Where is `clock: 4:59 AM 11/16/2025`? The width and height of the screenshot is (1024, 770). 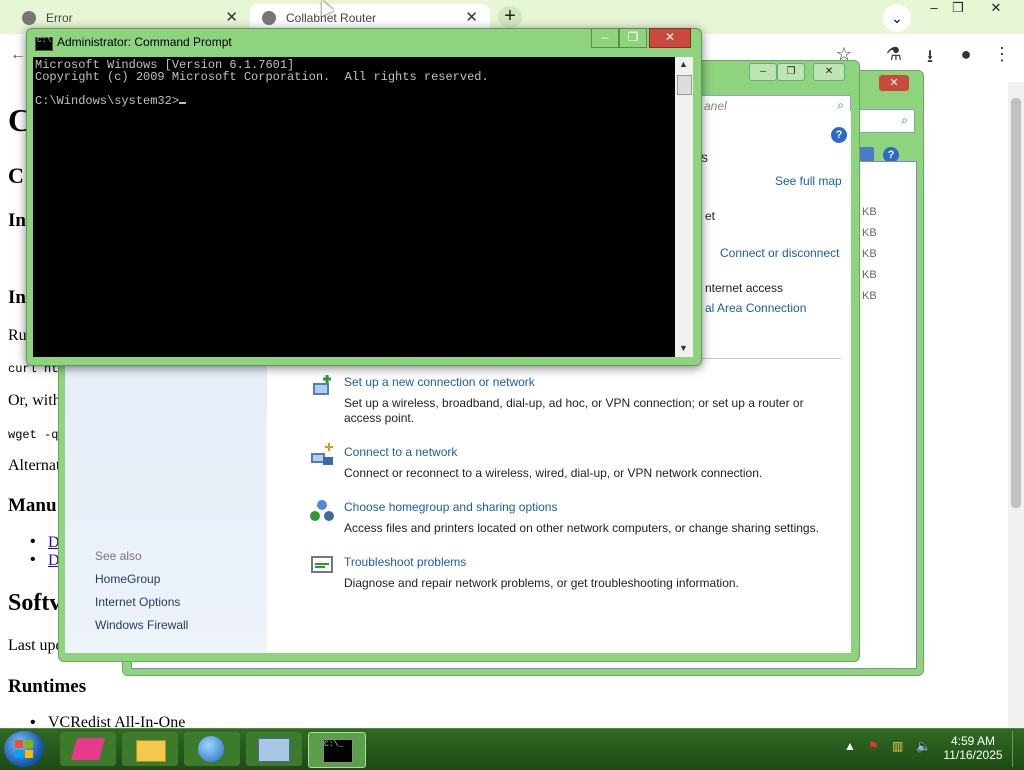
clock: 4:59 AM 11/16/2025 is located at coordinates (973, 748).